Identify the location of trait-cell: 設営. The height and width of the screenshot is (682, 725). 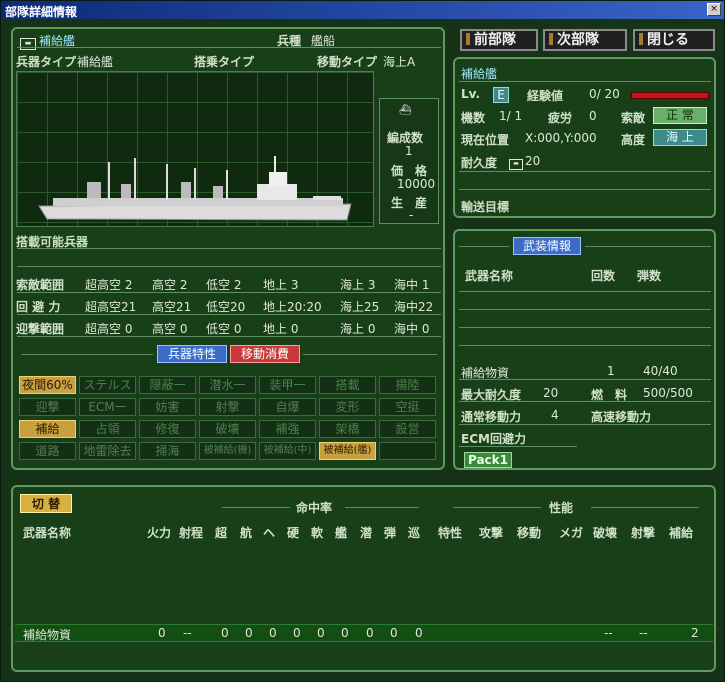
(407, 429).